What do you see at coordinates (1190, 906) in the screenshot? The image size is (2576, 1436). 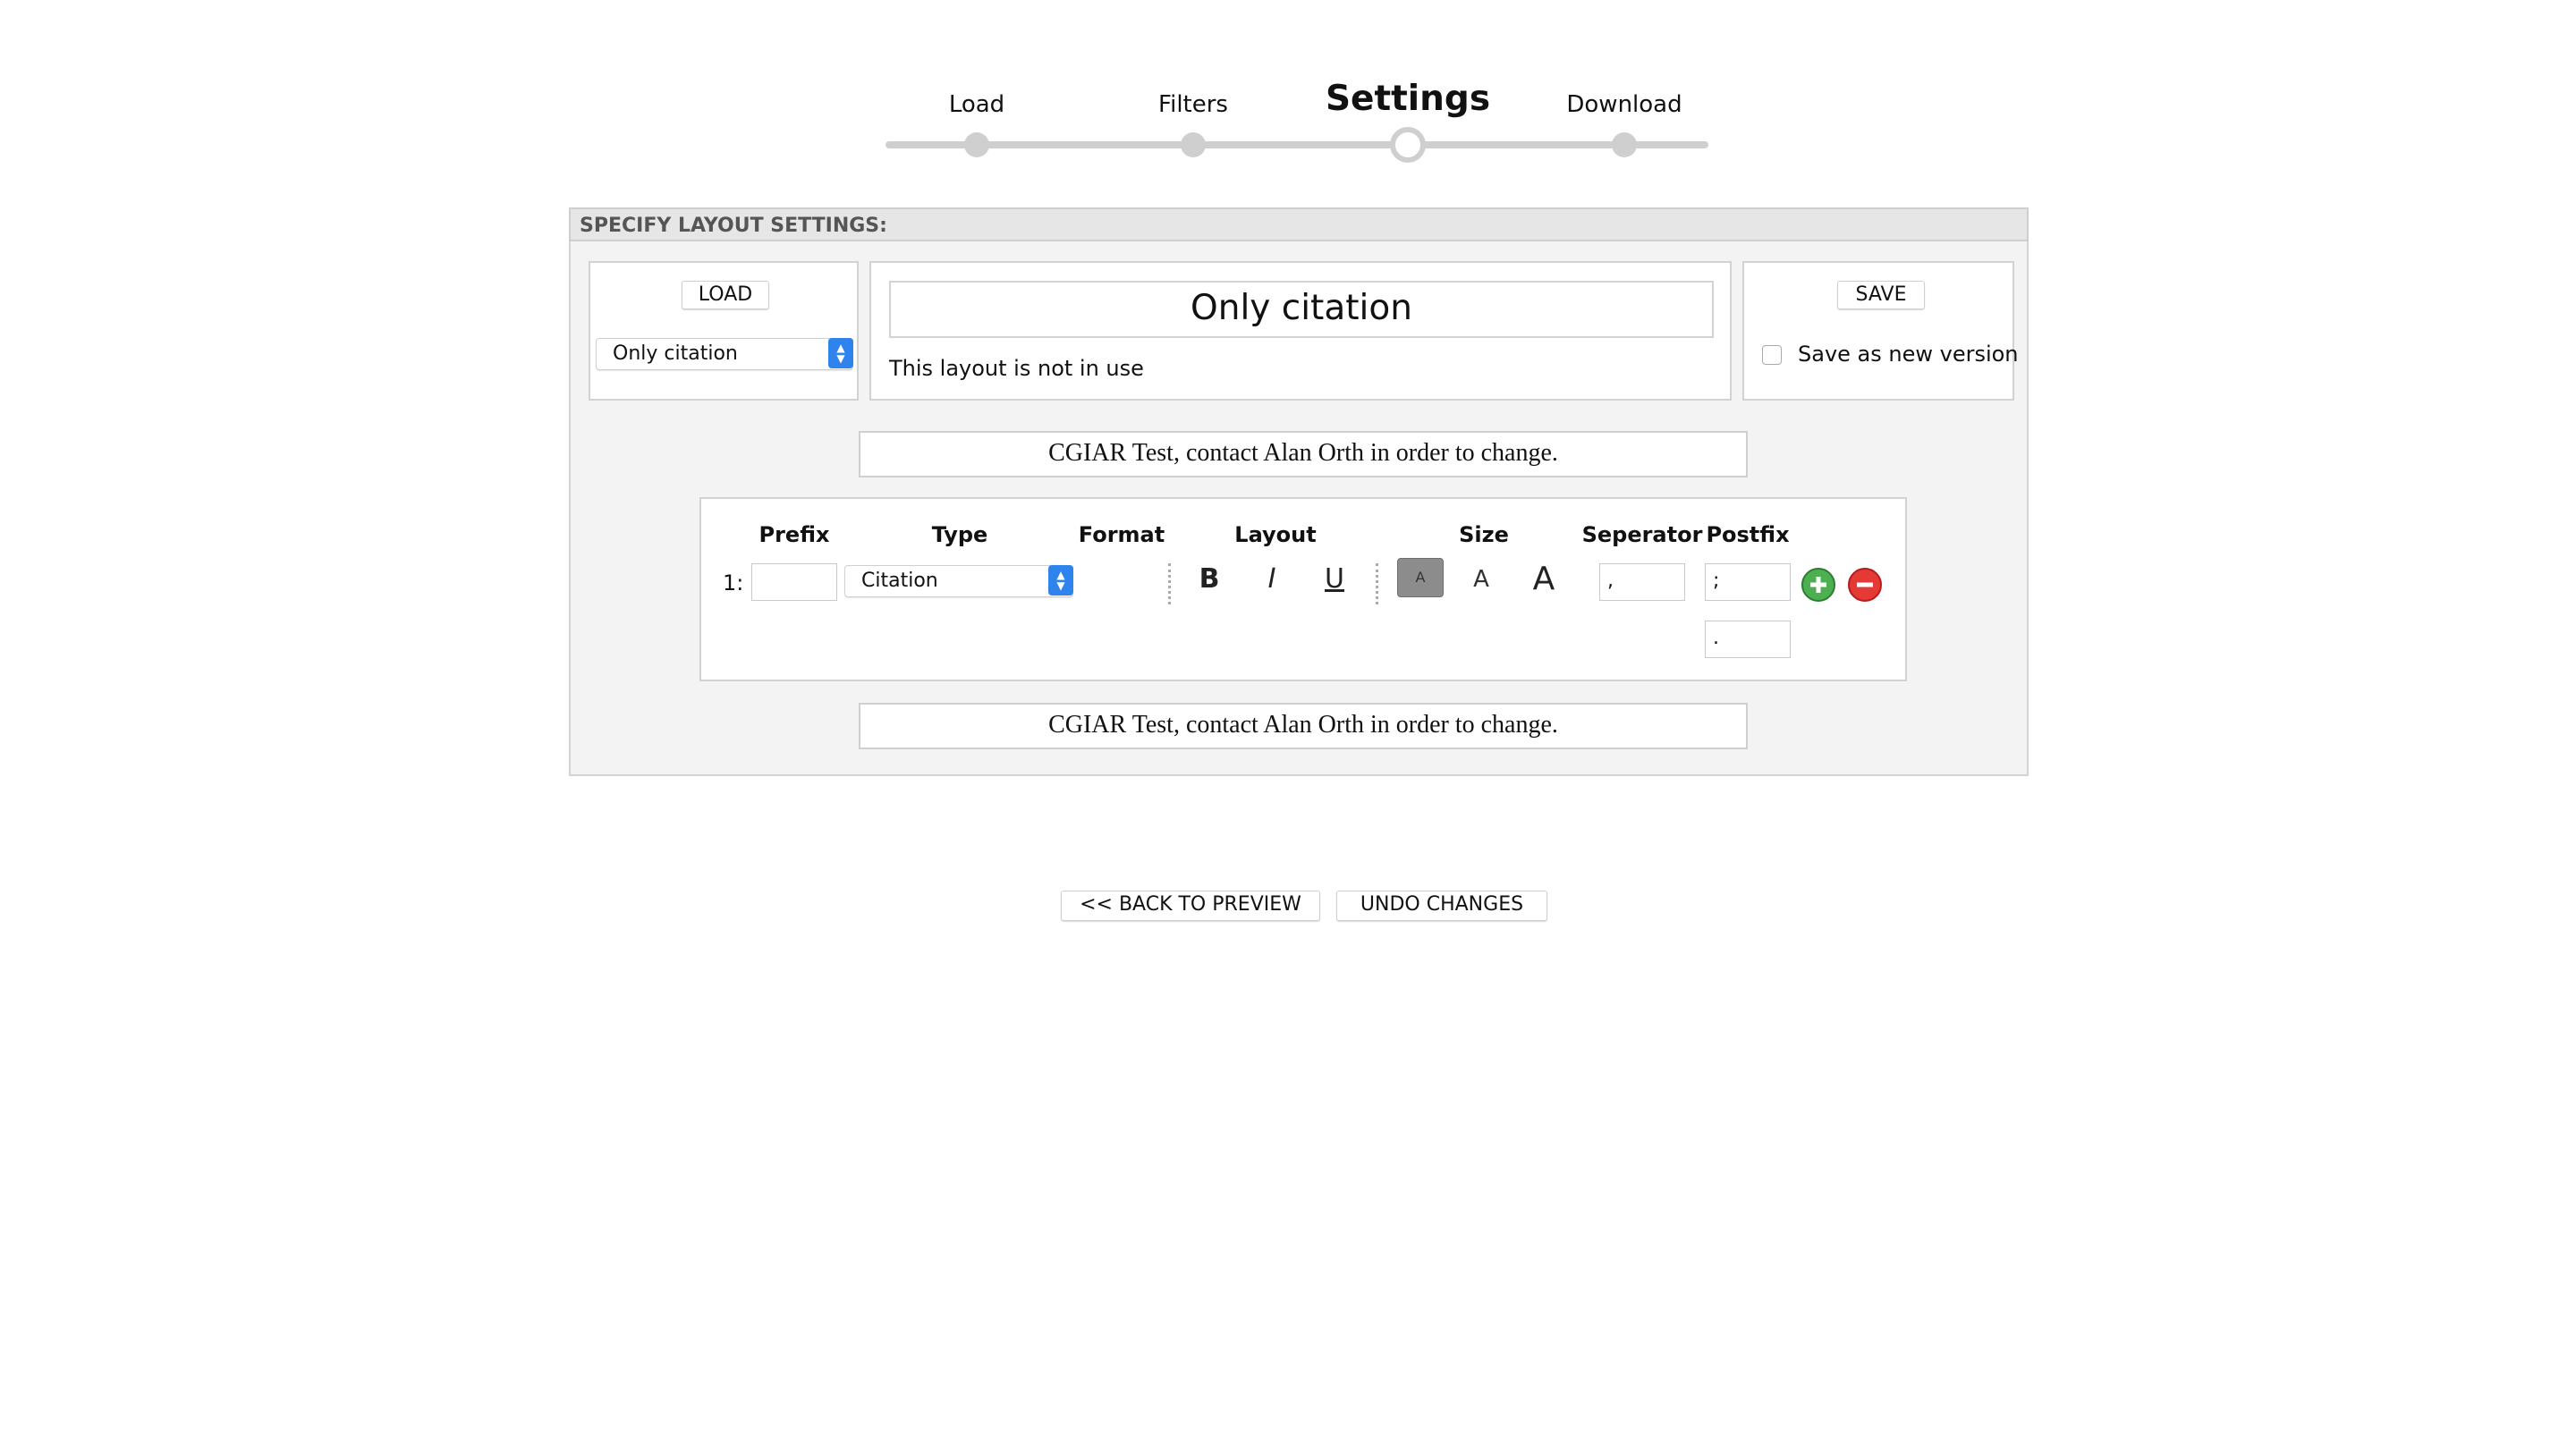 I see `back-to-preview-button: << BACK TO PREVIEW` at bounding box center [1190, 906].